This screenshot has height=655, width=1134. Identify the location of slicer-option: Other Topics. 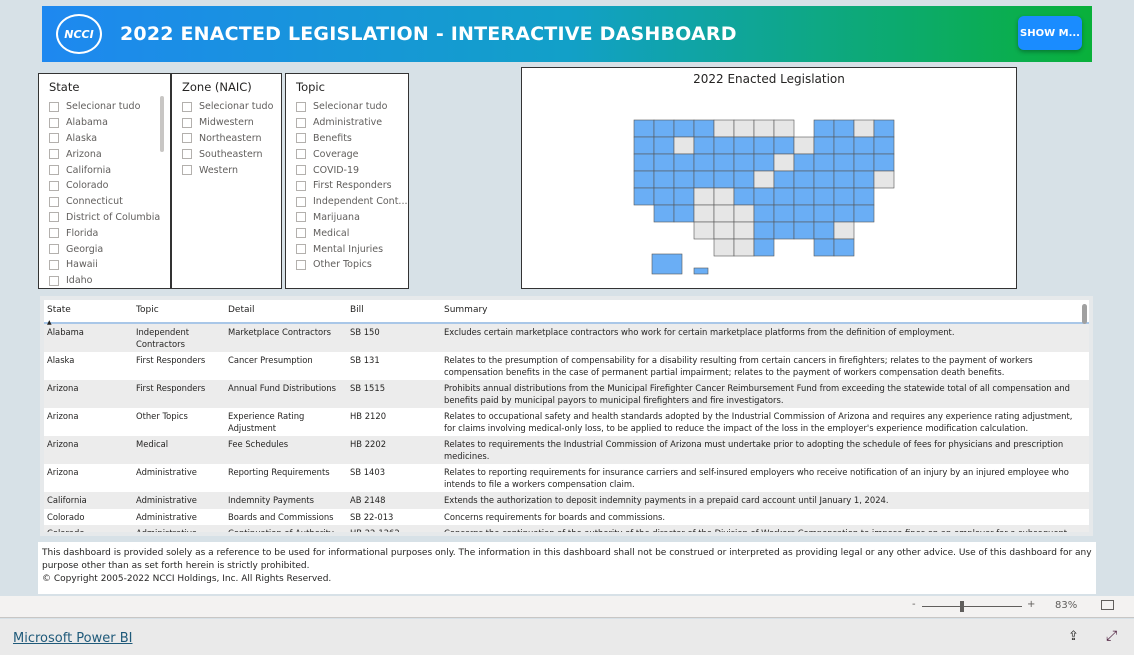
(352, 265).